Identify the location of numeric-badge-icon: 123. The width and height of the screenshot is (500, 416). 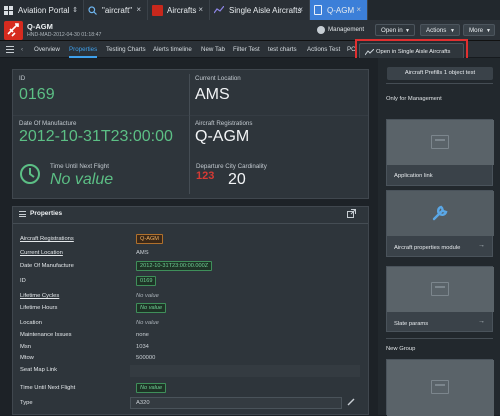
(205, 176).